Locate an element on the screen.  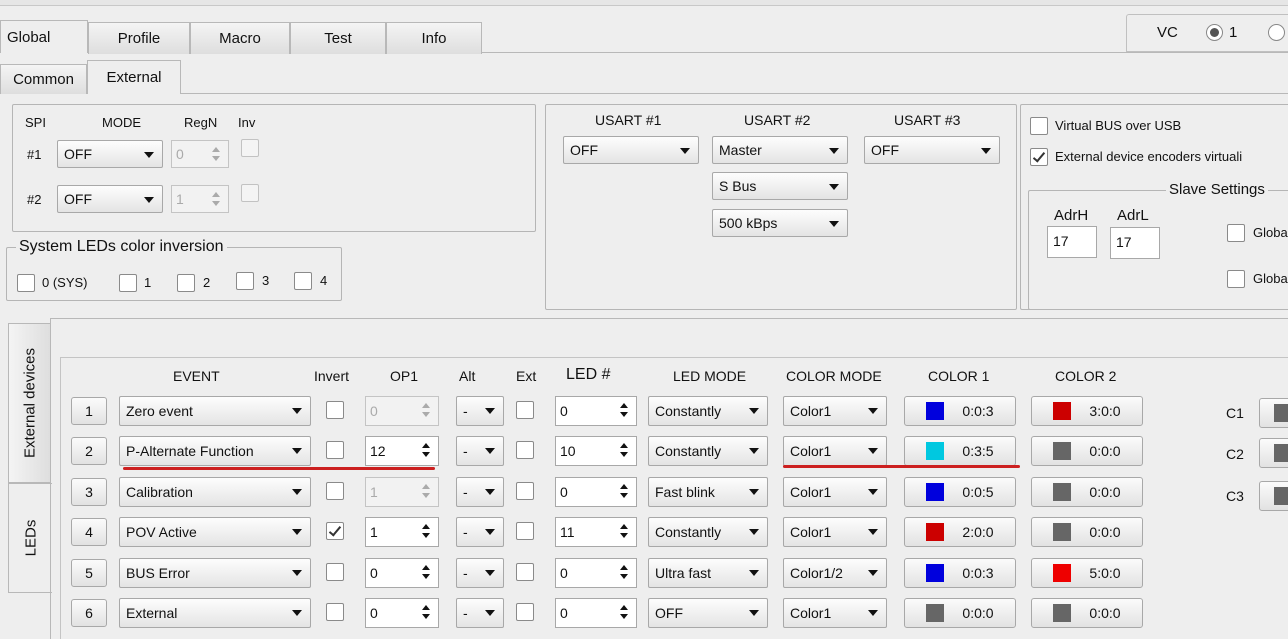
tab-profile: Profile is located at coordinates (139, 38).